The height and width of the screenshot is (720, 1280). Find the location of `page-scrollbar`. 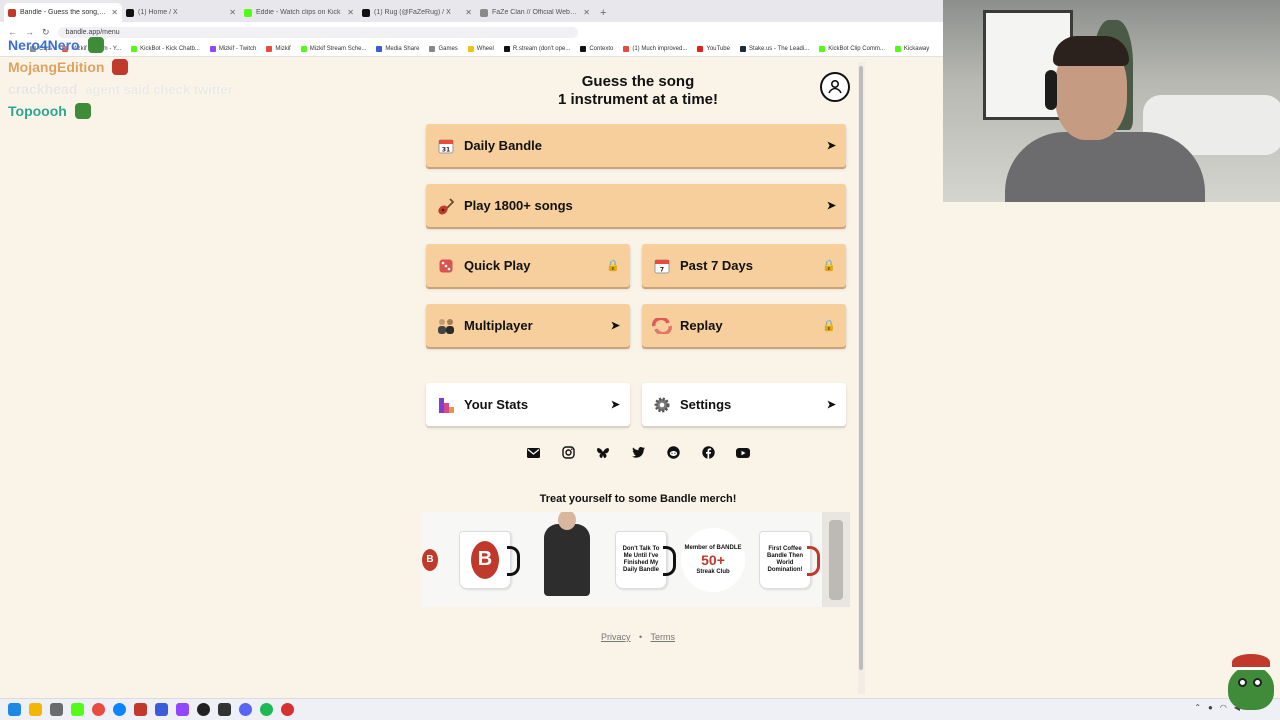

page-scrollbar is located at coordinates (861, 378).